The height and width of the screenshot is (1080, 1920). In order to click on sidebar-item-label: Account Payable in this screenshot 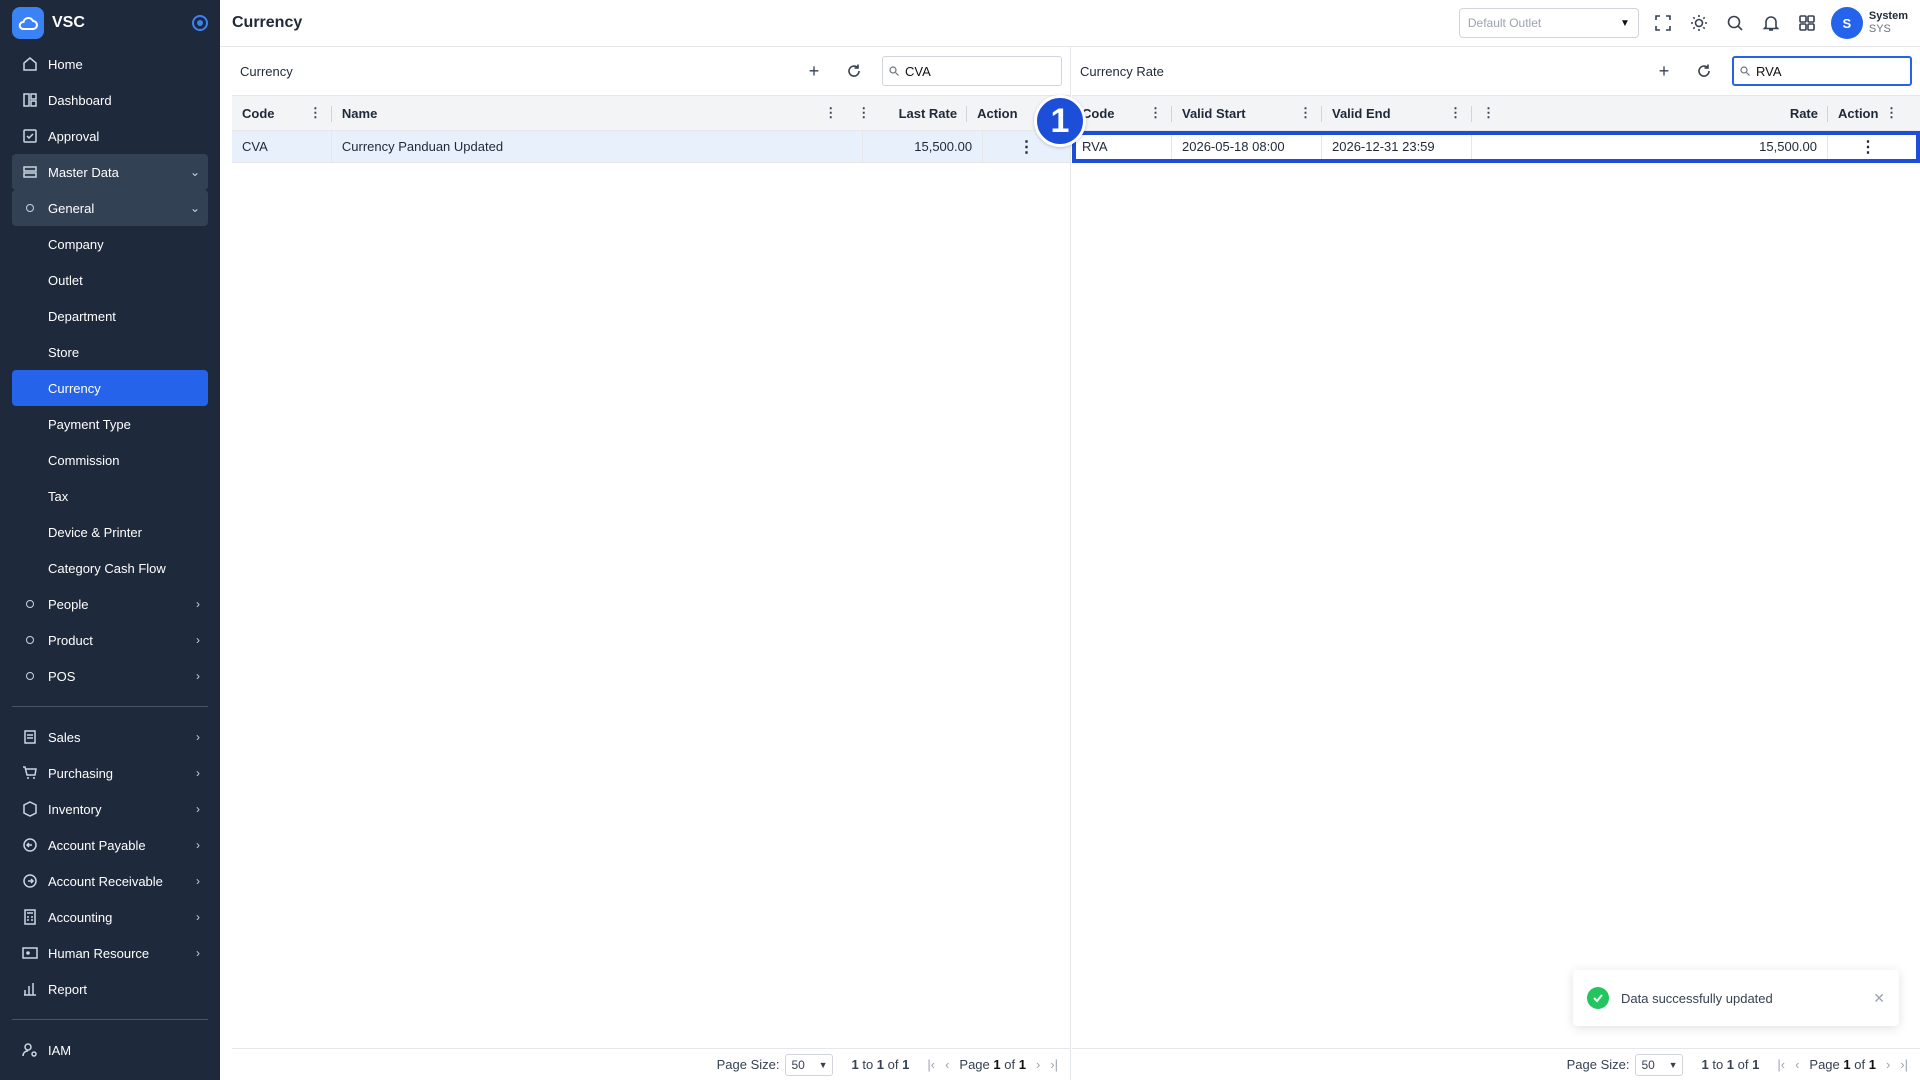, I will do `click(97, 845)`.